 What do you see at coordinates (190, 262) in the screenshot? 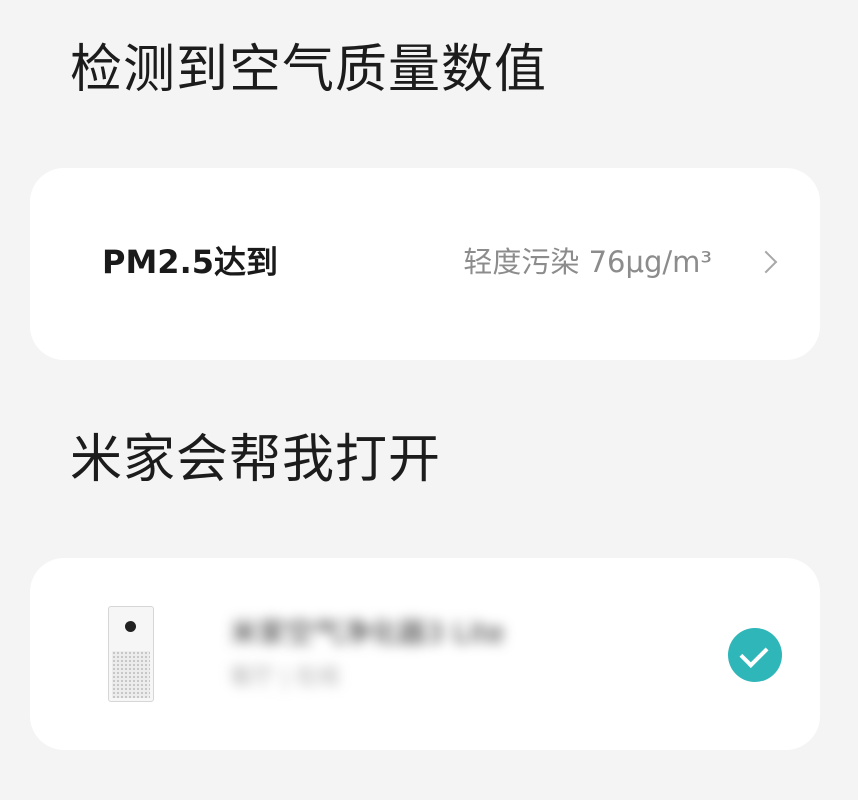
I see `condition-label: PM2.5达到` at bounding box center [190, 262].